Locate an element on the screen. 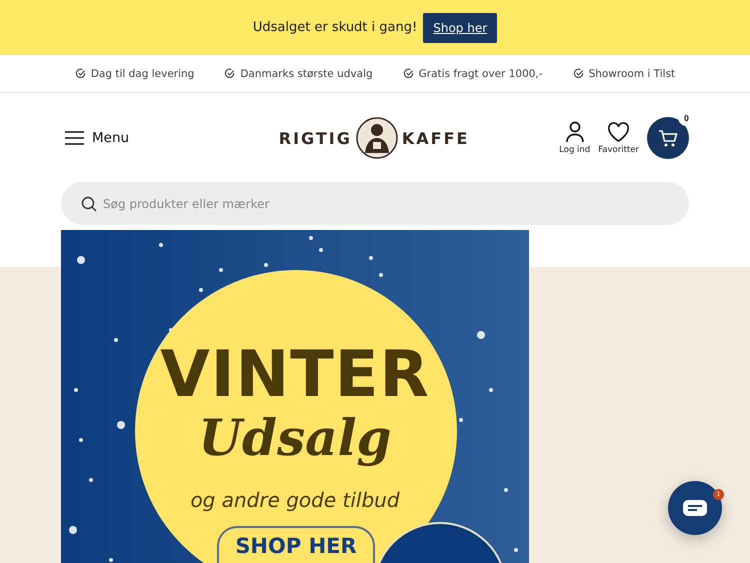 This screenshot has width=750, height=563. login-button: Log ind is located at coordinates (574, 138).